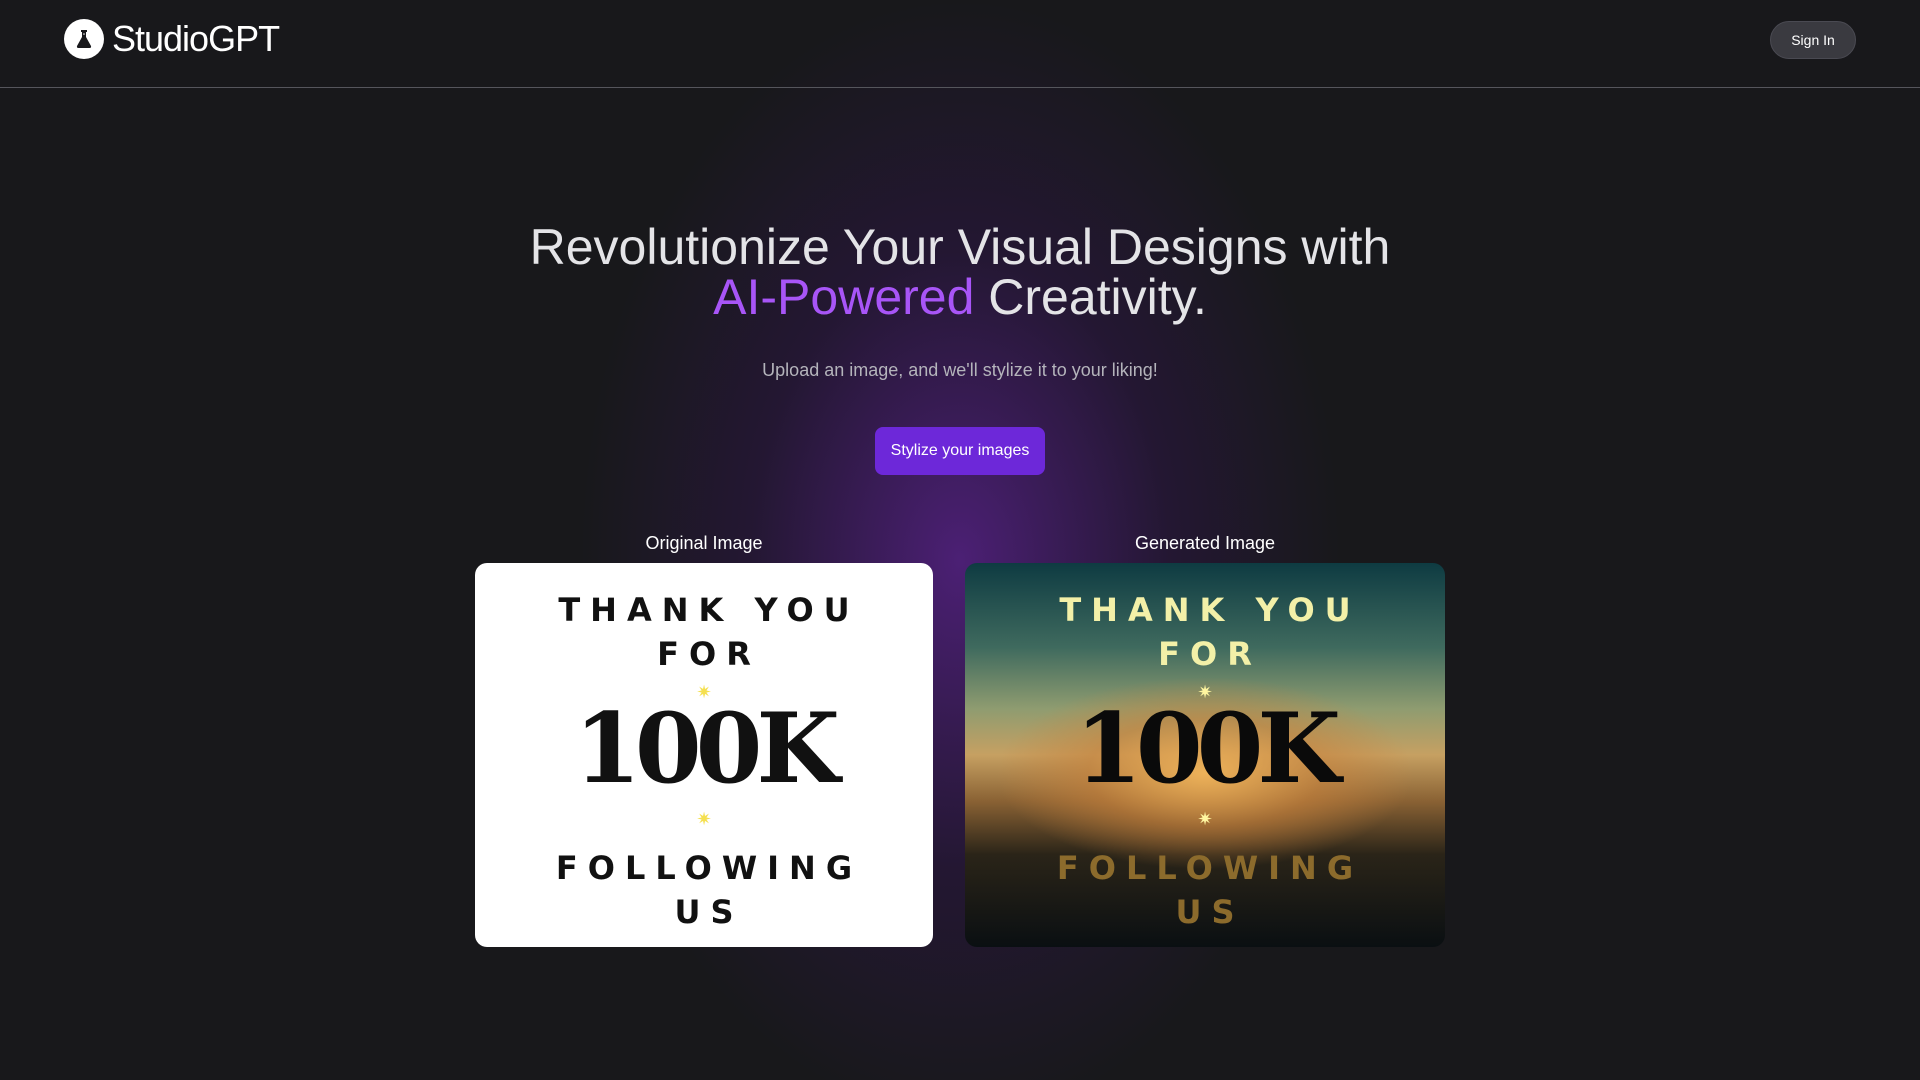  What do you see at coordinates (844, 297) in the screenshot?
I see `hero-title-accent: AI-Powered` at bounding box center [844, 297].